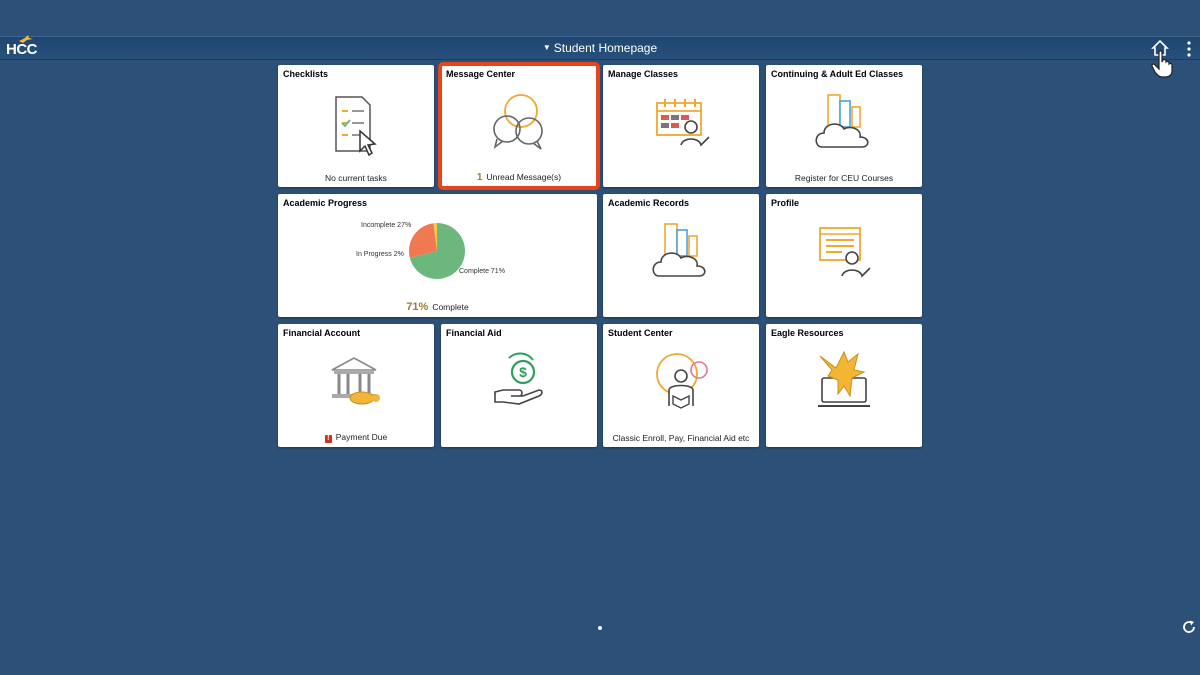 The image size is (1200, 675). I want to click on tile-profile: Profile, so click(844, 255).